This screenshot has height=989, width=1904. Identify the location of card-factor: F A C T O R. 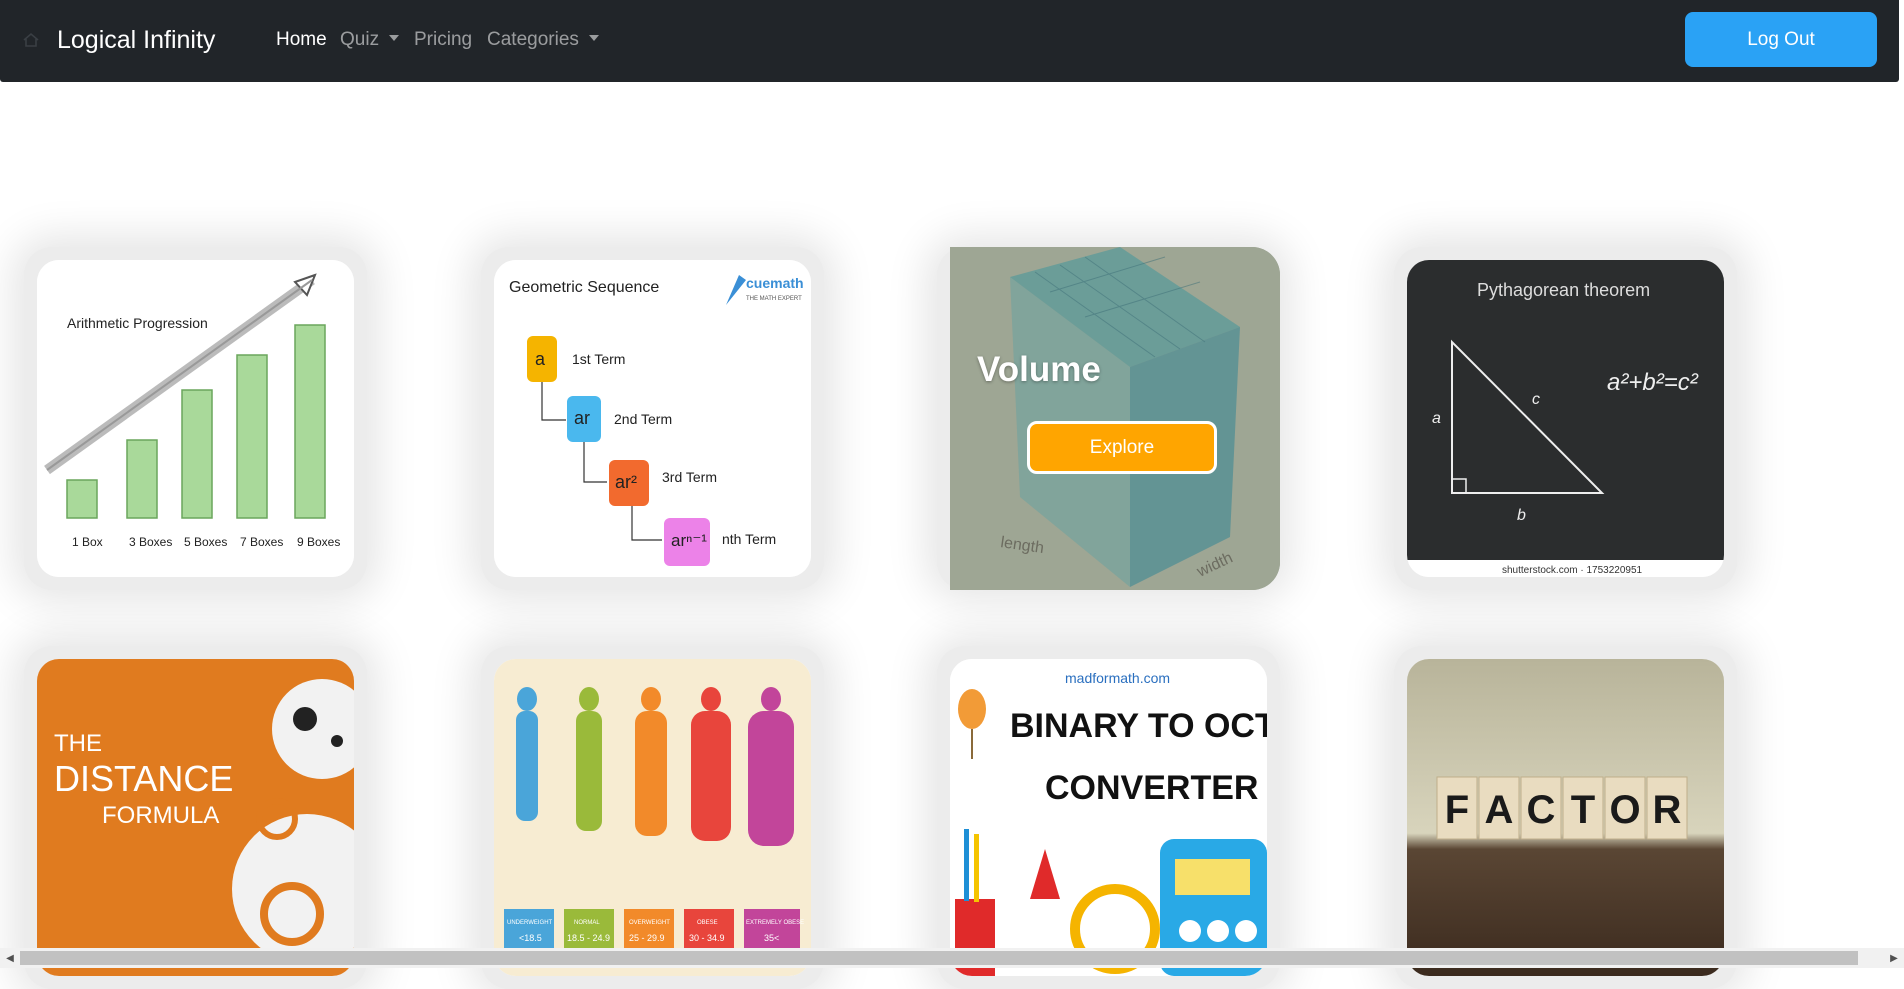
(1565, 817).